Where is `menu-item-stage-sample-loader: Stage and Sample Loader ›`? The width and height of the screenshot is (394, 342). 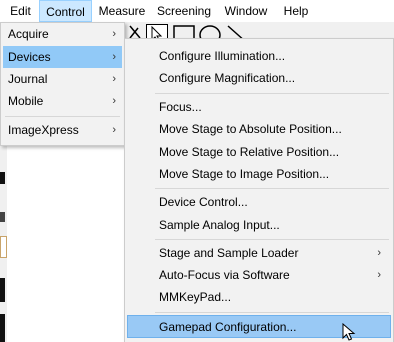
menu-item-stage-sample-loader: Stage and Sample Loader › is located at coordinates (259, 253).